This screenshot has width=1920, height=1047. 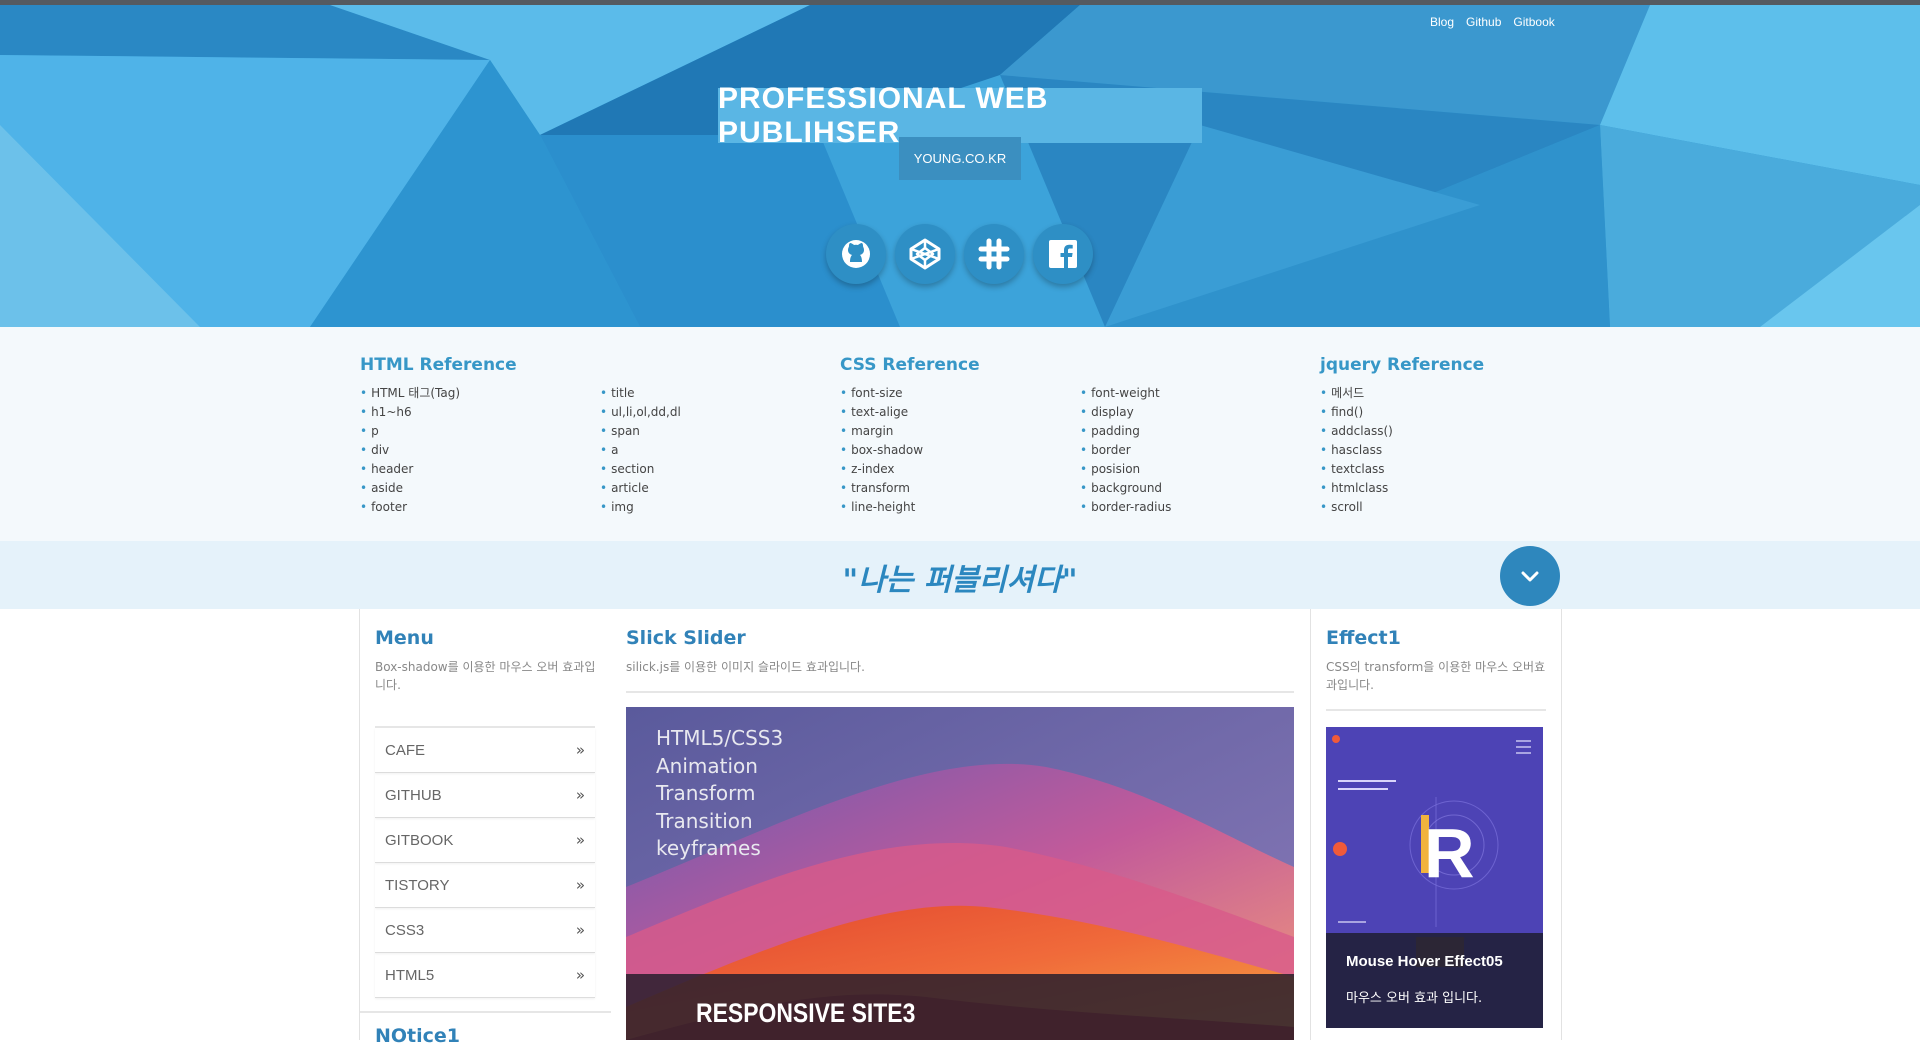 I want to click on ref-item: a, so click(x=640, y=450).